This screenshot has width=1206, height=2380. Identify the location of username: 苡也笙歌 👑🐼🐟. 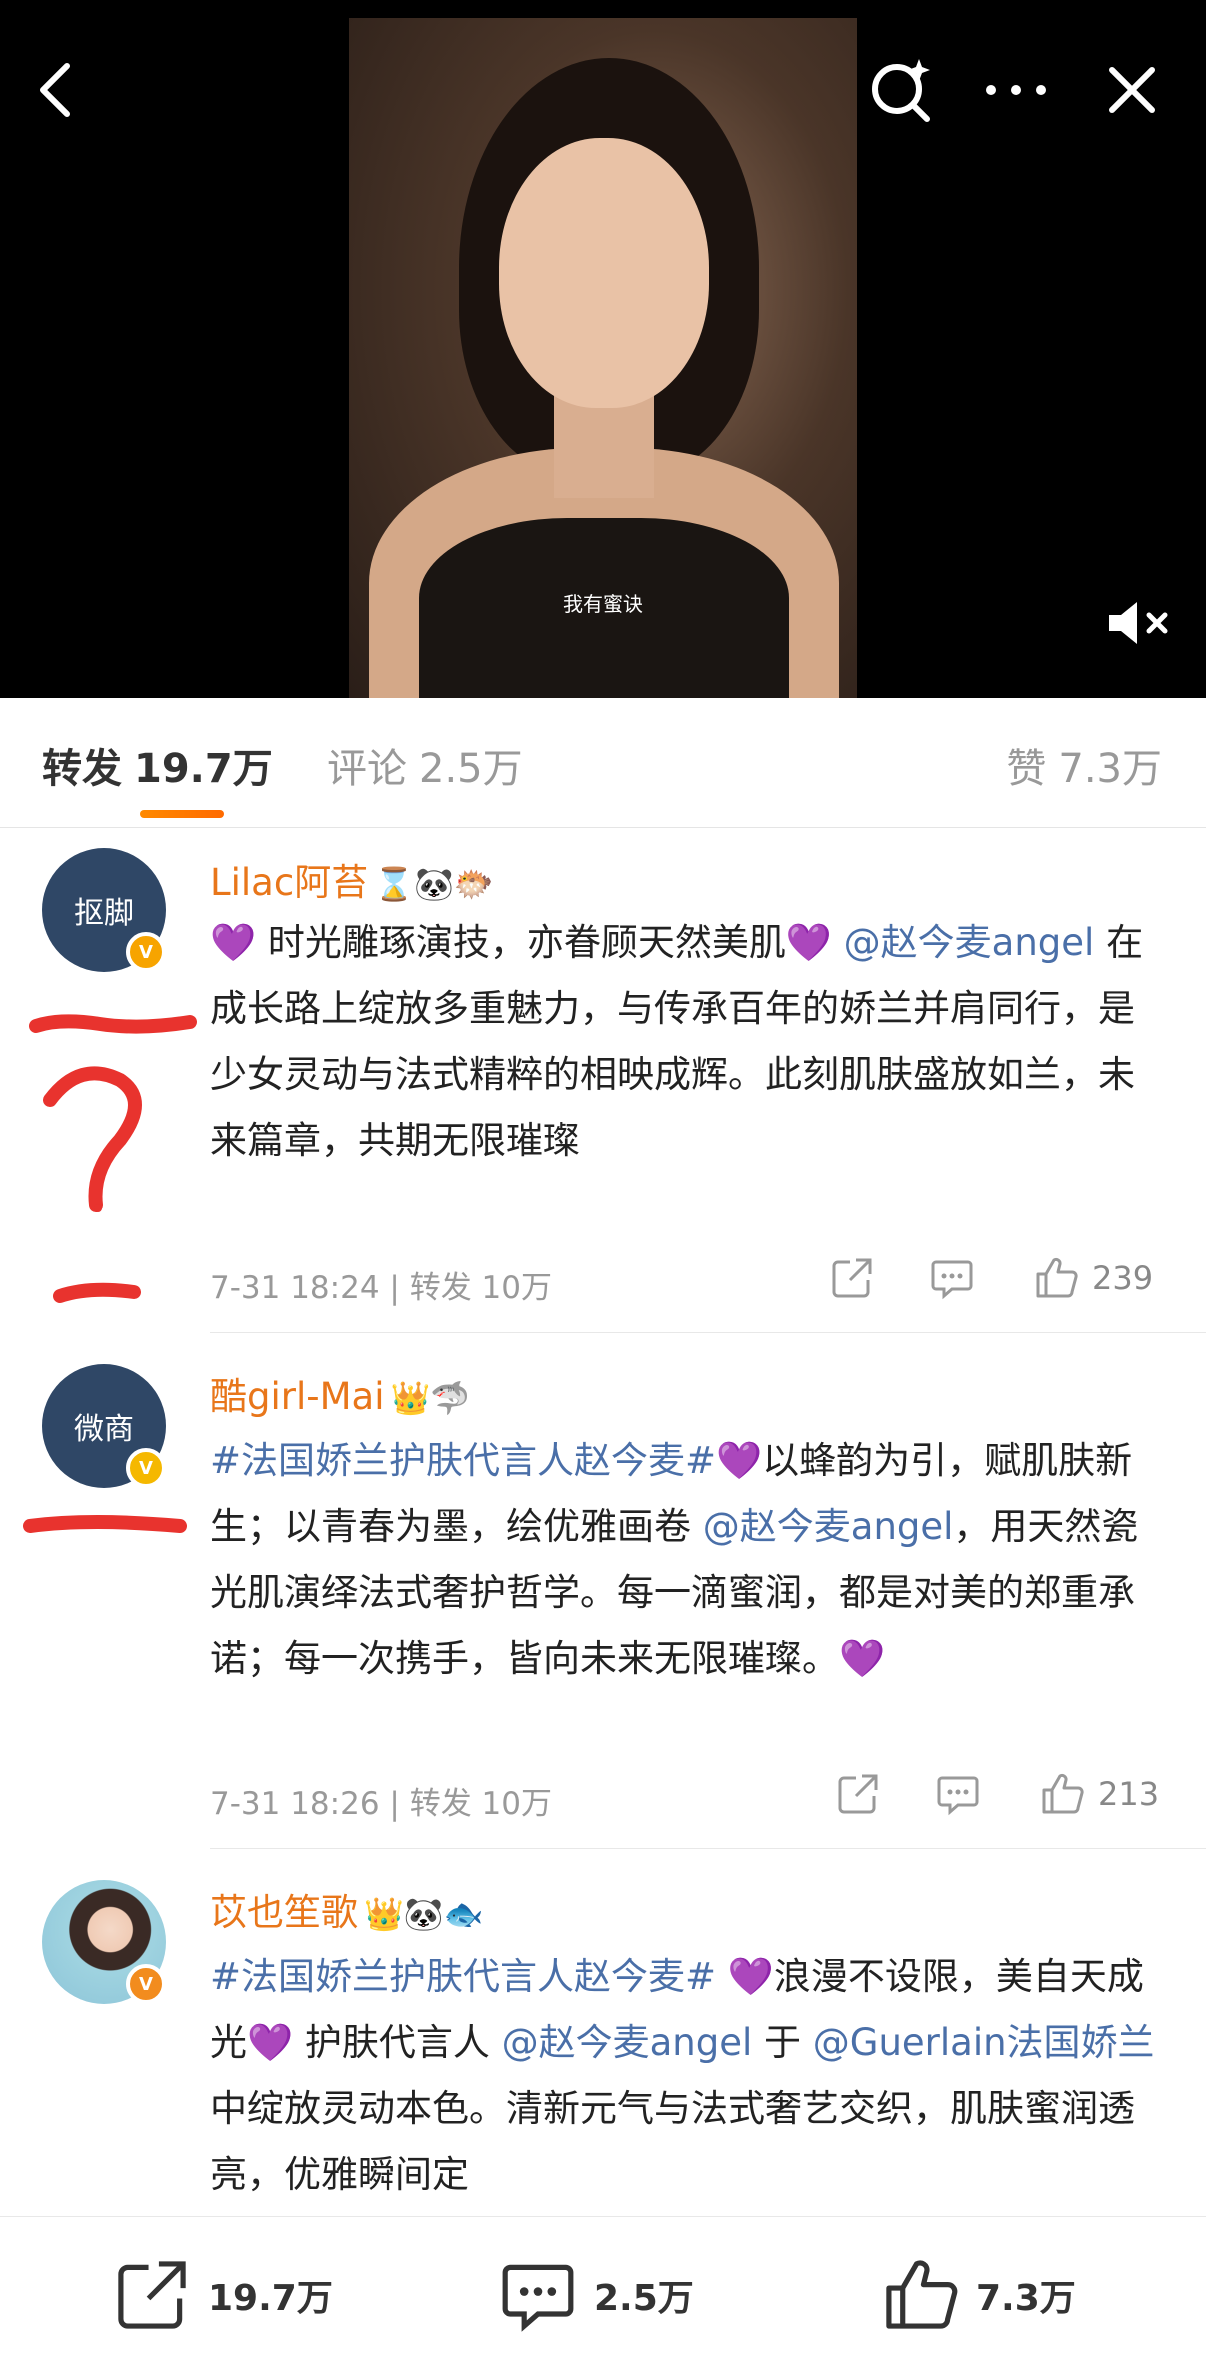
(347, 1909).